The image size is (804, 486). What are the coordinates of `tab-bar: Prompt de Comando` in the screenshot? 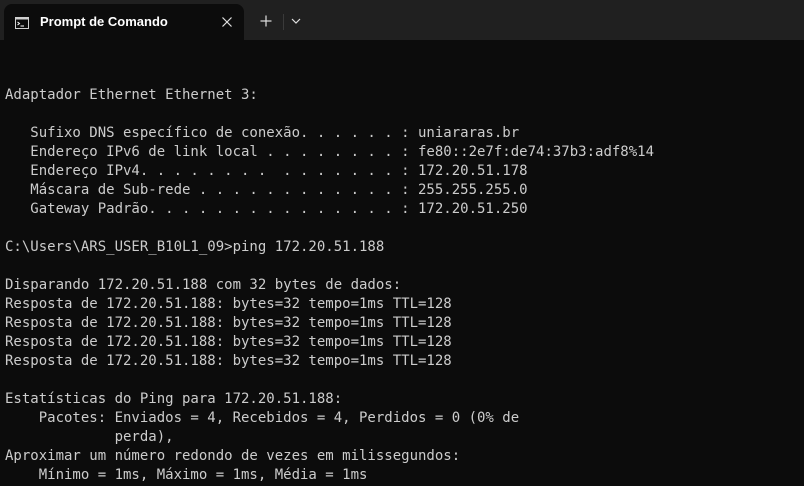 It's located at (402, 20).